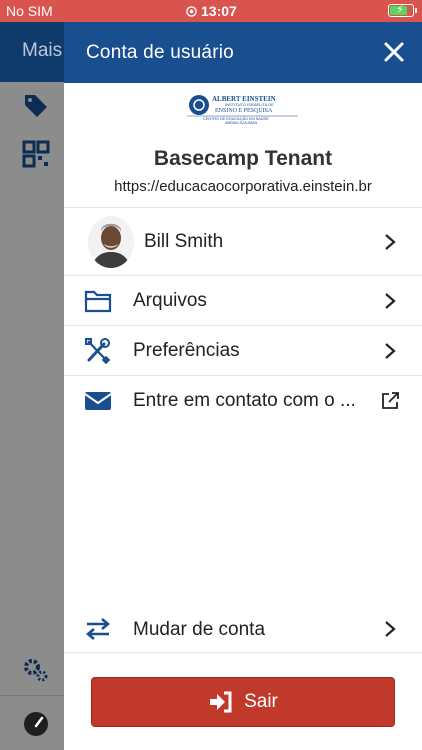 The image size is (422, 750). Describe the element at coordinates (98, 301) in the screenshot. I see `folder-icon` at that location.